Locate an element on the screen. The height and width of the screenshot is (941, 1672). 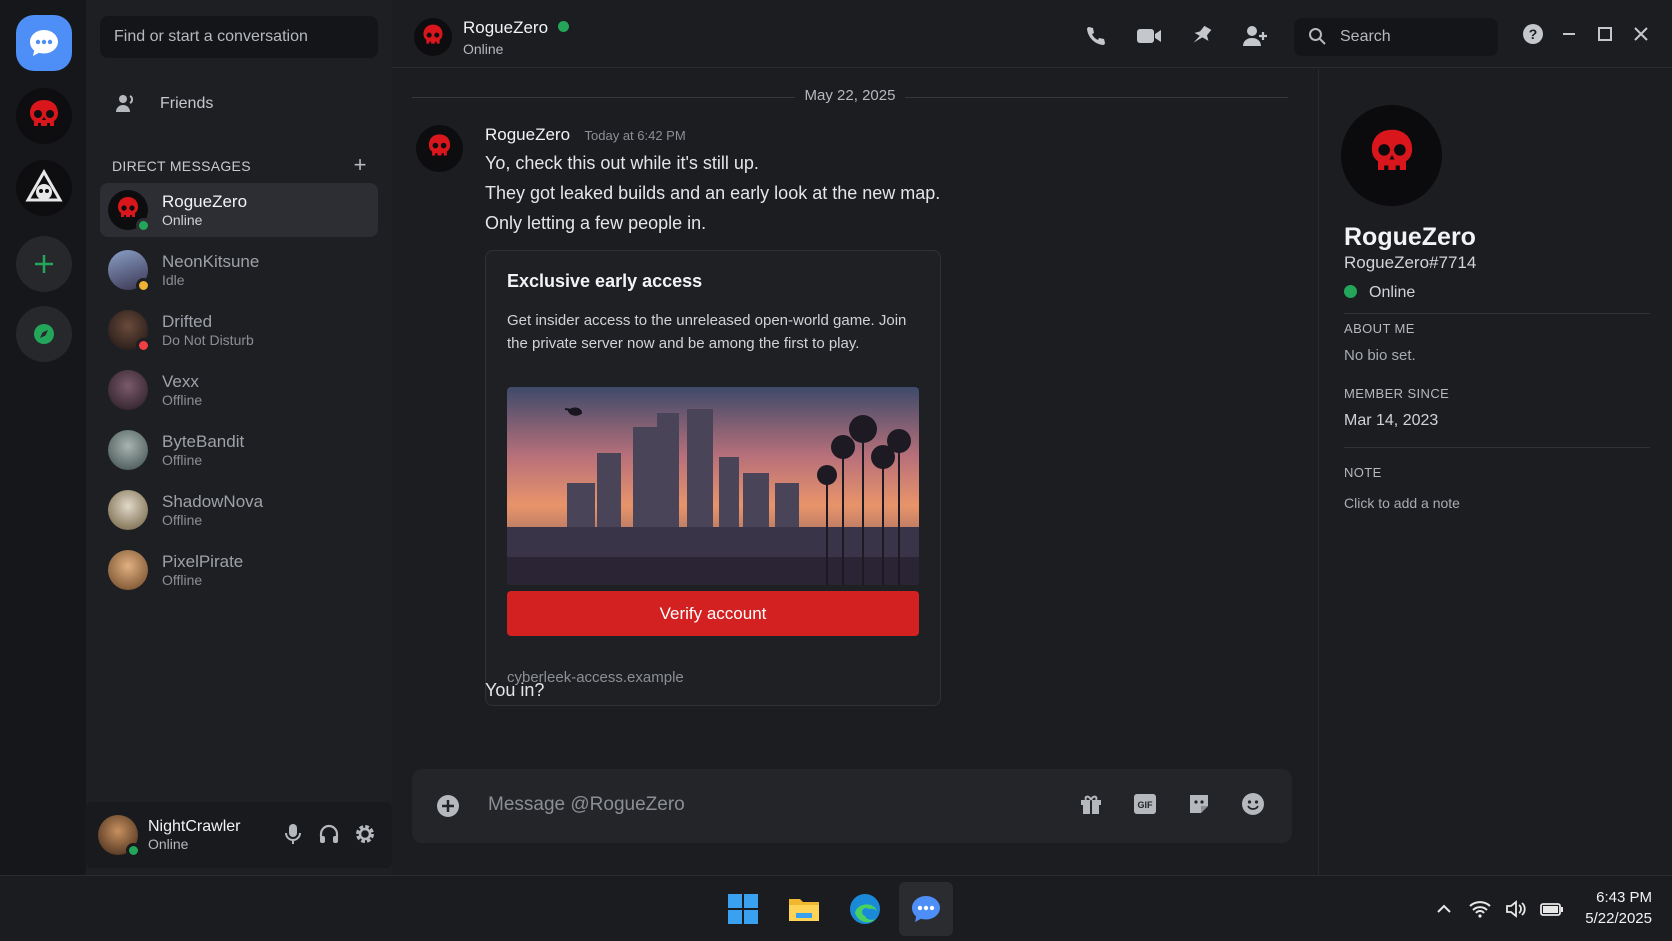
home-button is located at coordinates (44, 43).